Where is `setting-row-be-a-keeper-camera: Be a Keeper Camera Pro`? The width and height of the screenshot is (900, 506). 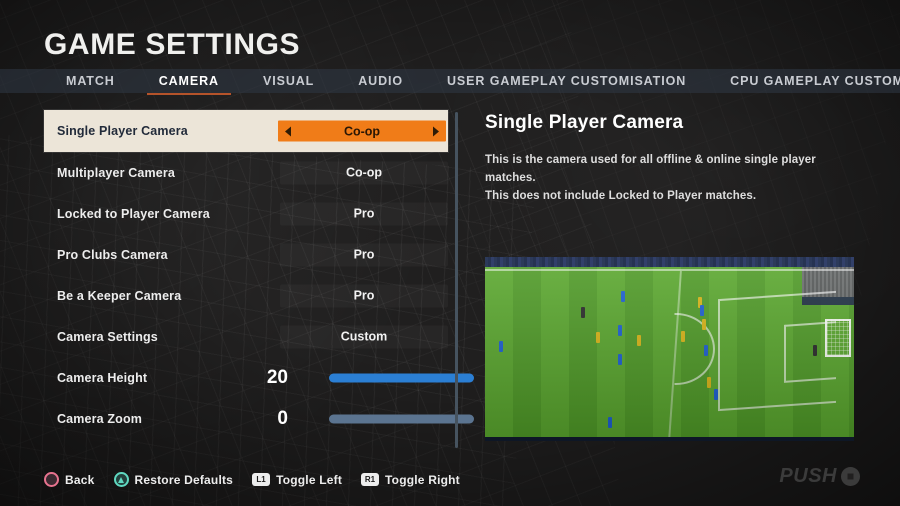
setting-row-be-a-keeper-camera: Be a Keeper Camera Pro is located at coordinates (246, 295).